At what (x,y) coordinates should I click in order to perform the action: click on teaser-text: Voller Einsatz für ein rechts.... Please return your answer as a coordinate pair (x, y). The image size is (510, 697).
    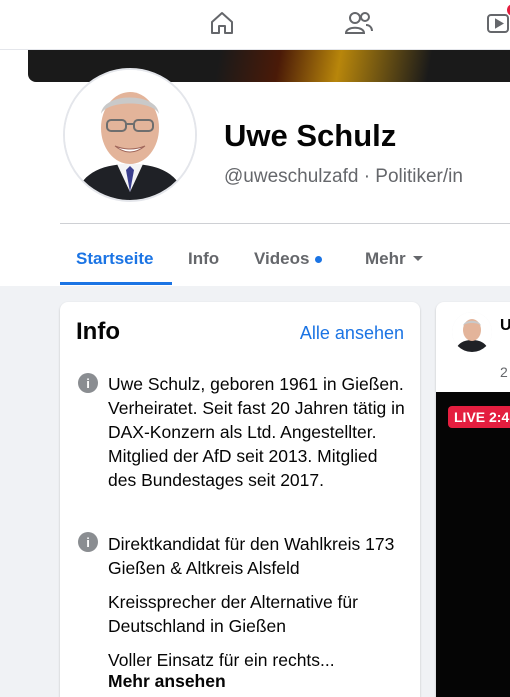
    Looking at the image, I should click on (221, 660).